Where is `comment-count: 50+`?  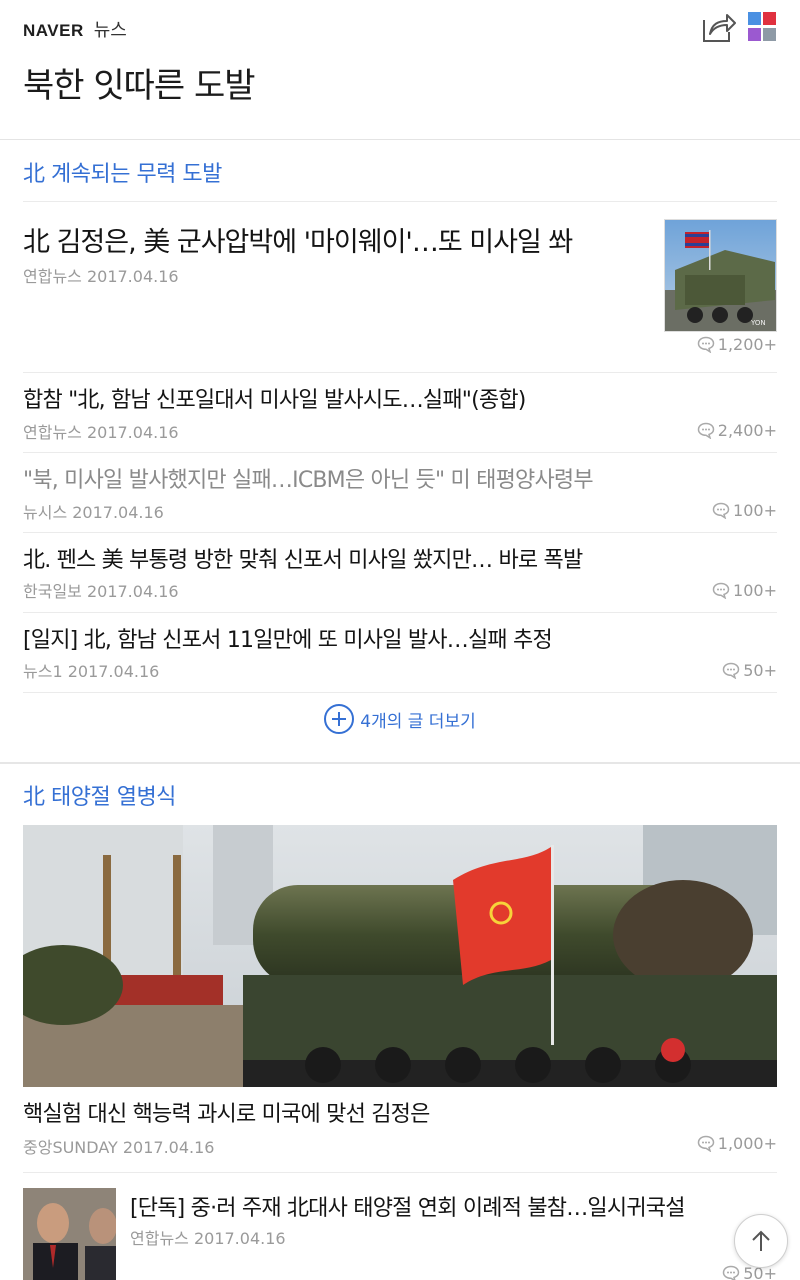
comment-count: 50+ is located at coordinates (749, 670).